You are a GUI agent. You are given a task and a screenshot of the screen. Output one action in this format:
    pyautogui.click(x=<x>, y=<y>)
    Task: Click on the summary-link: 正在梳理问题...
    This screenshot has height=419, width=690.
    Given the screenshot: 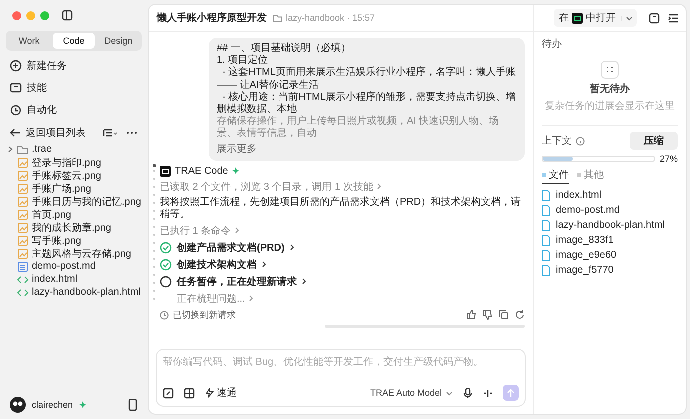 What is the action you would take?
    pyautogui.click(x=215, y=299)
    